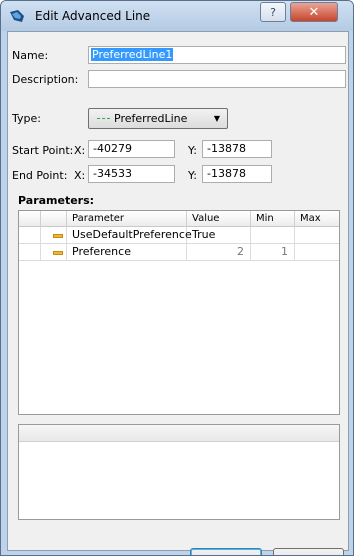  What do you see at coordinates (43, 150) in the screenshot?
I see `start-point-label: Start Point:` at bounding box center [43, 150].